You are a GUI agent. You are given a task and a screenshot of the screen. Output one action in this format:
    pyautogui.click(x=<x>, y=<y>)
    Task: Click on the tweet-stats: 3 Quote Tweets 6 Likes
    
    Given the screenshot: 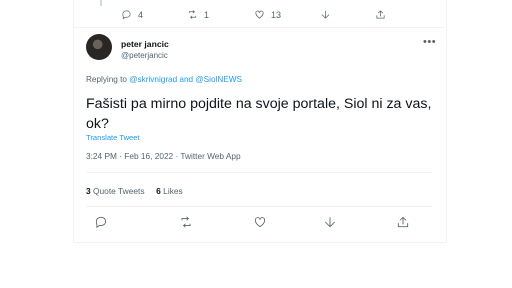 What is the action you would take?
    pyautogui.click(x=134, y=191)
    